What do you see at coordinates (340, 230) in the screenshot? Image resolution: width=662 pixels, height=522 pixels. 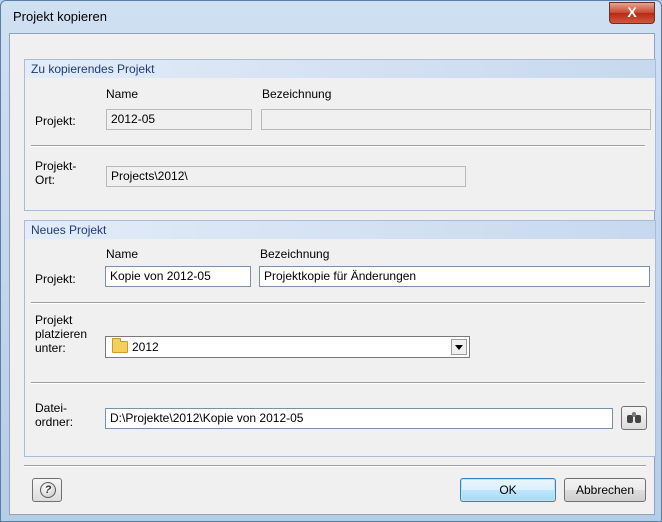 I see `new-group-header: Neues Projekt` at bounding box center [340, 230].